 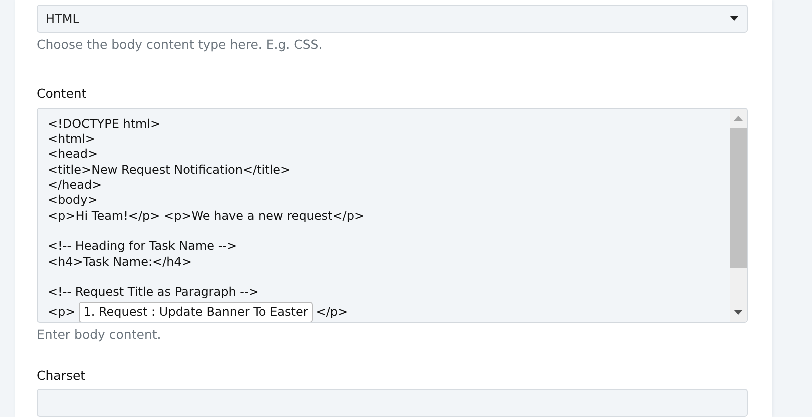 I want to click on code-line: <!-- Heading for Task Name -->, so click(x=143, y=247).